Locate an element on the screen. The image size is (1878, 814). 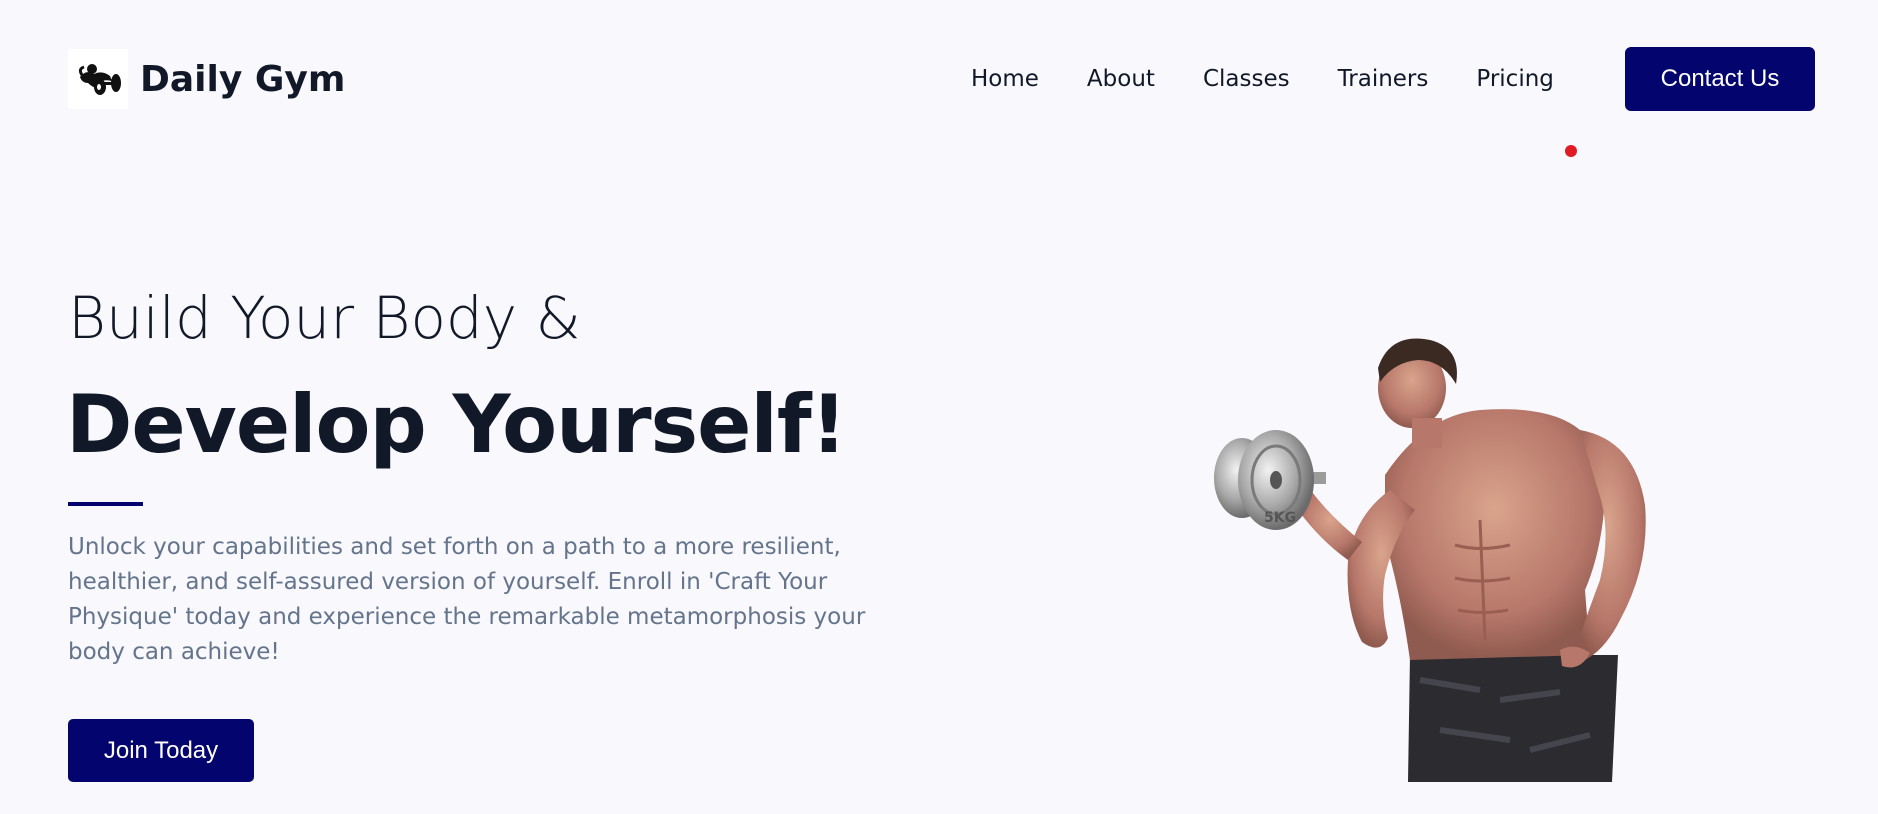
active-indicator-dot is located at coordinates (1571, 151).